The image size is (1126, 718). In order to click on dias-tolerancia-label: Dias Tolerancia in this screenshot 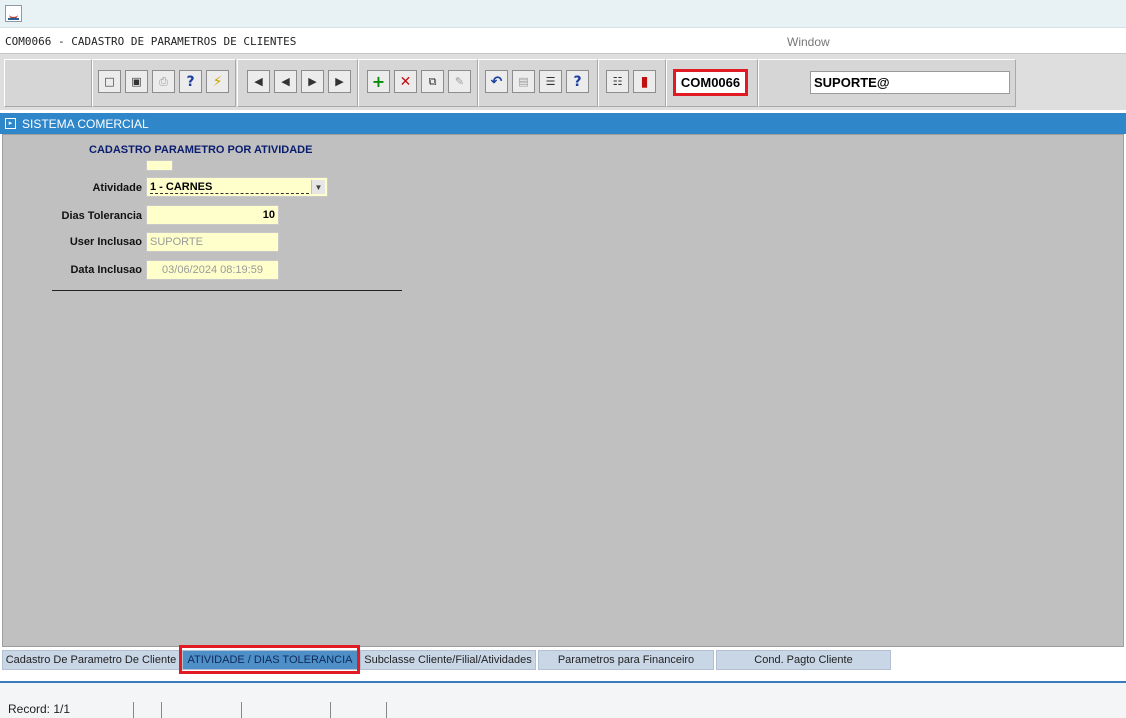, I will do `click(102, 216)`.